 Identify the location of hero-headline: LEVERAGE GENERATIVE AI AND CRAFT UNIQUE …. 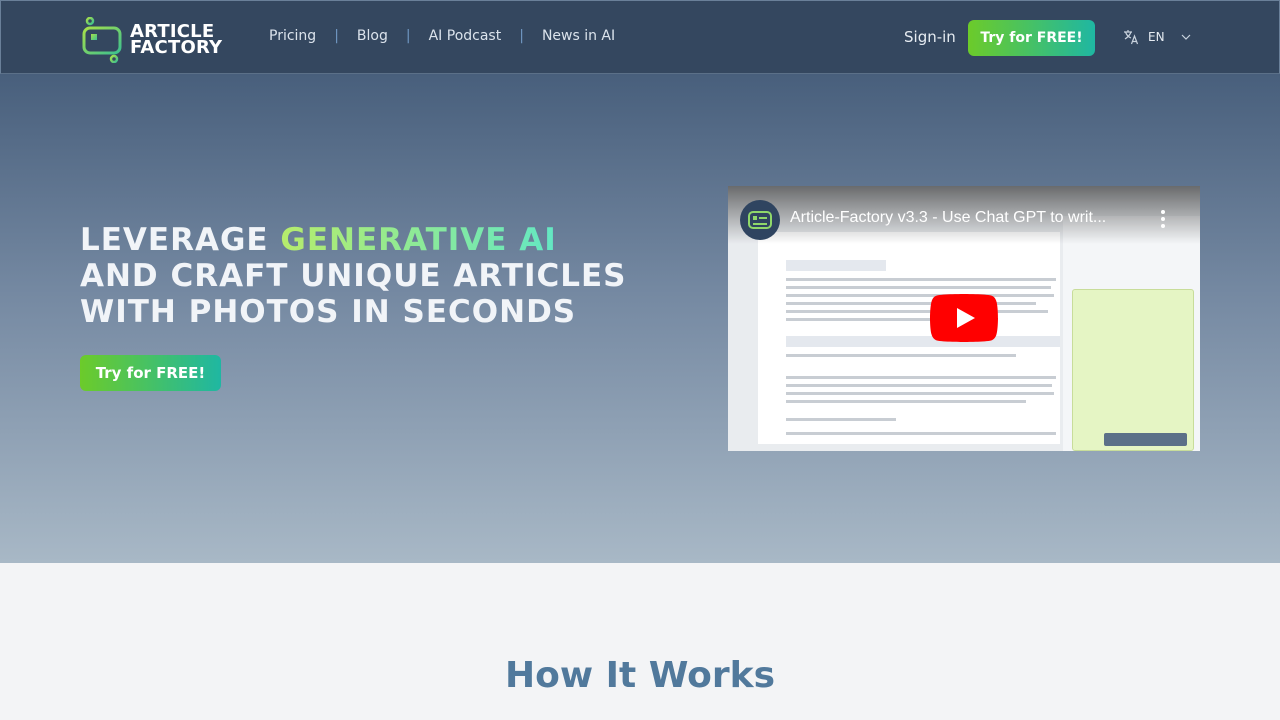
(360, 276).